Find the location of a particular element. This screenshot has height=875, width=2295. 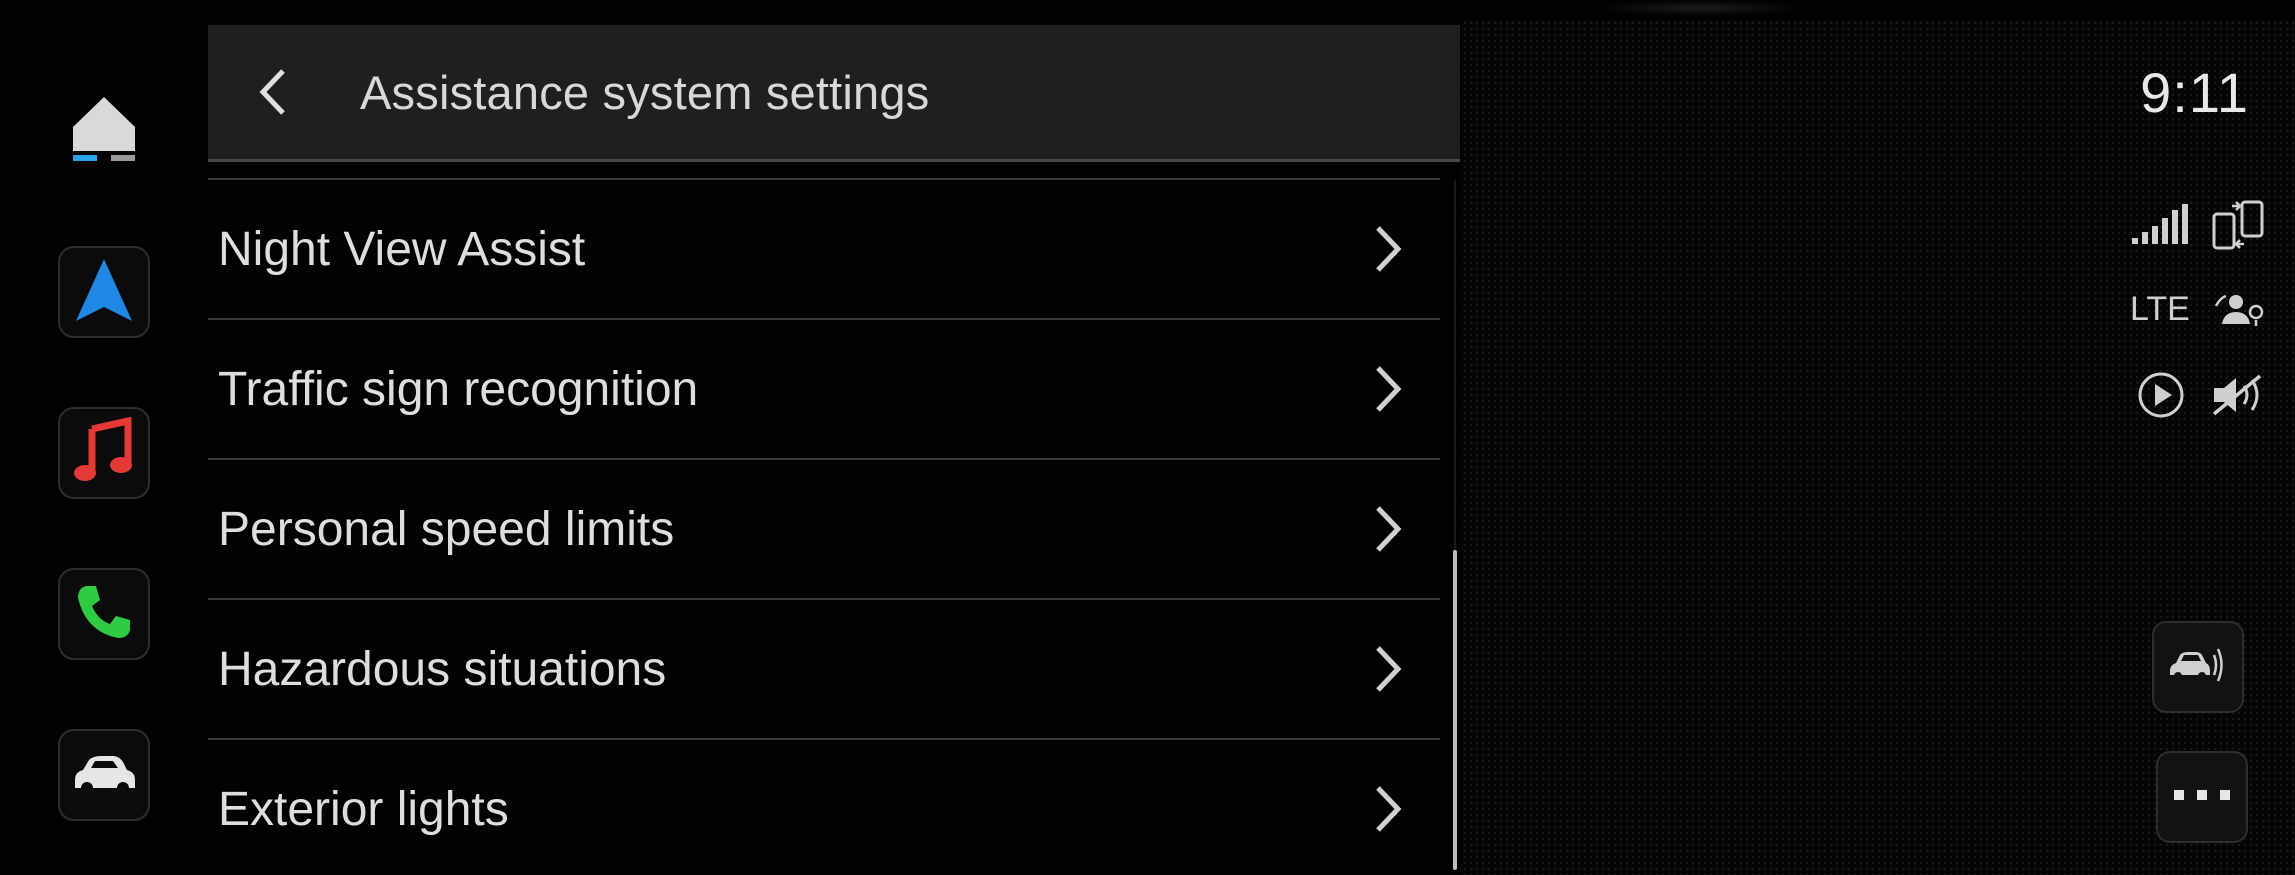

speaker-muted-icon is located at coordinates (2238, 395).